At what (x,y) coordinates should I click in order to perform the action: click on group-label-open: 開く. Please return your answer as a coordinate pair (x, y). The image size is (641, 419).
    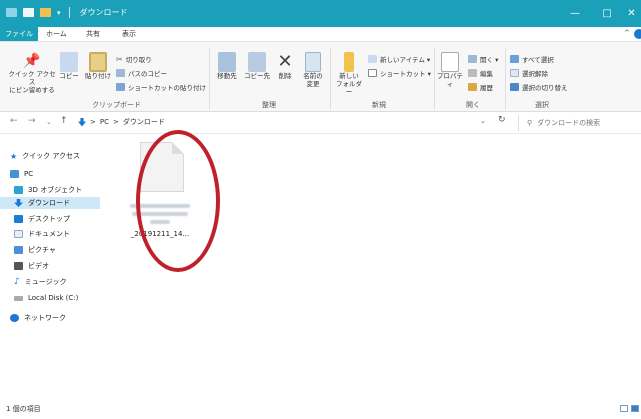
    Looking at the image, I should click on (473, 105).